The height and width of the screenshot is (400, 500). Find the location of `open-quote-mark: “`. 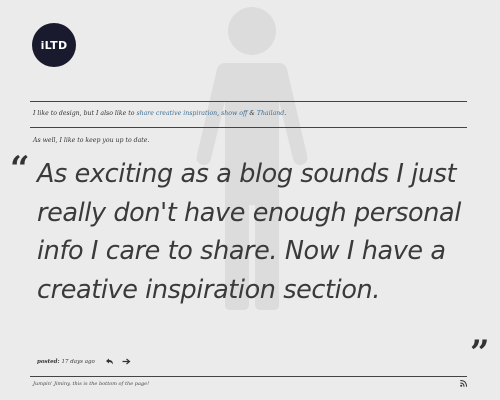

open-quote-mark: “ is located at coordinates (20, 169).